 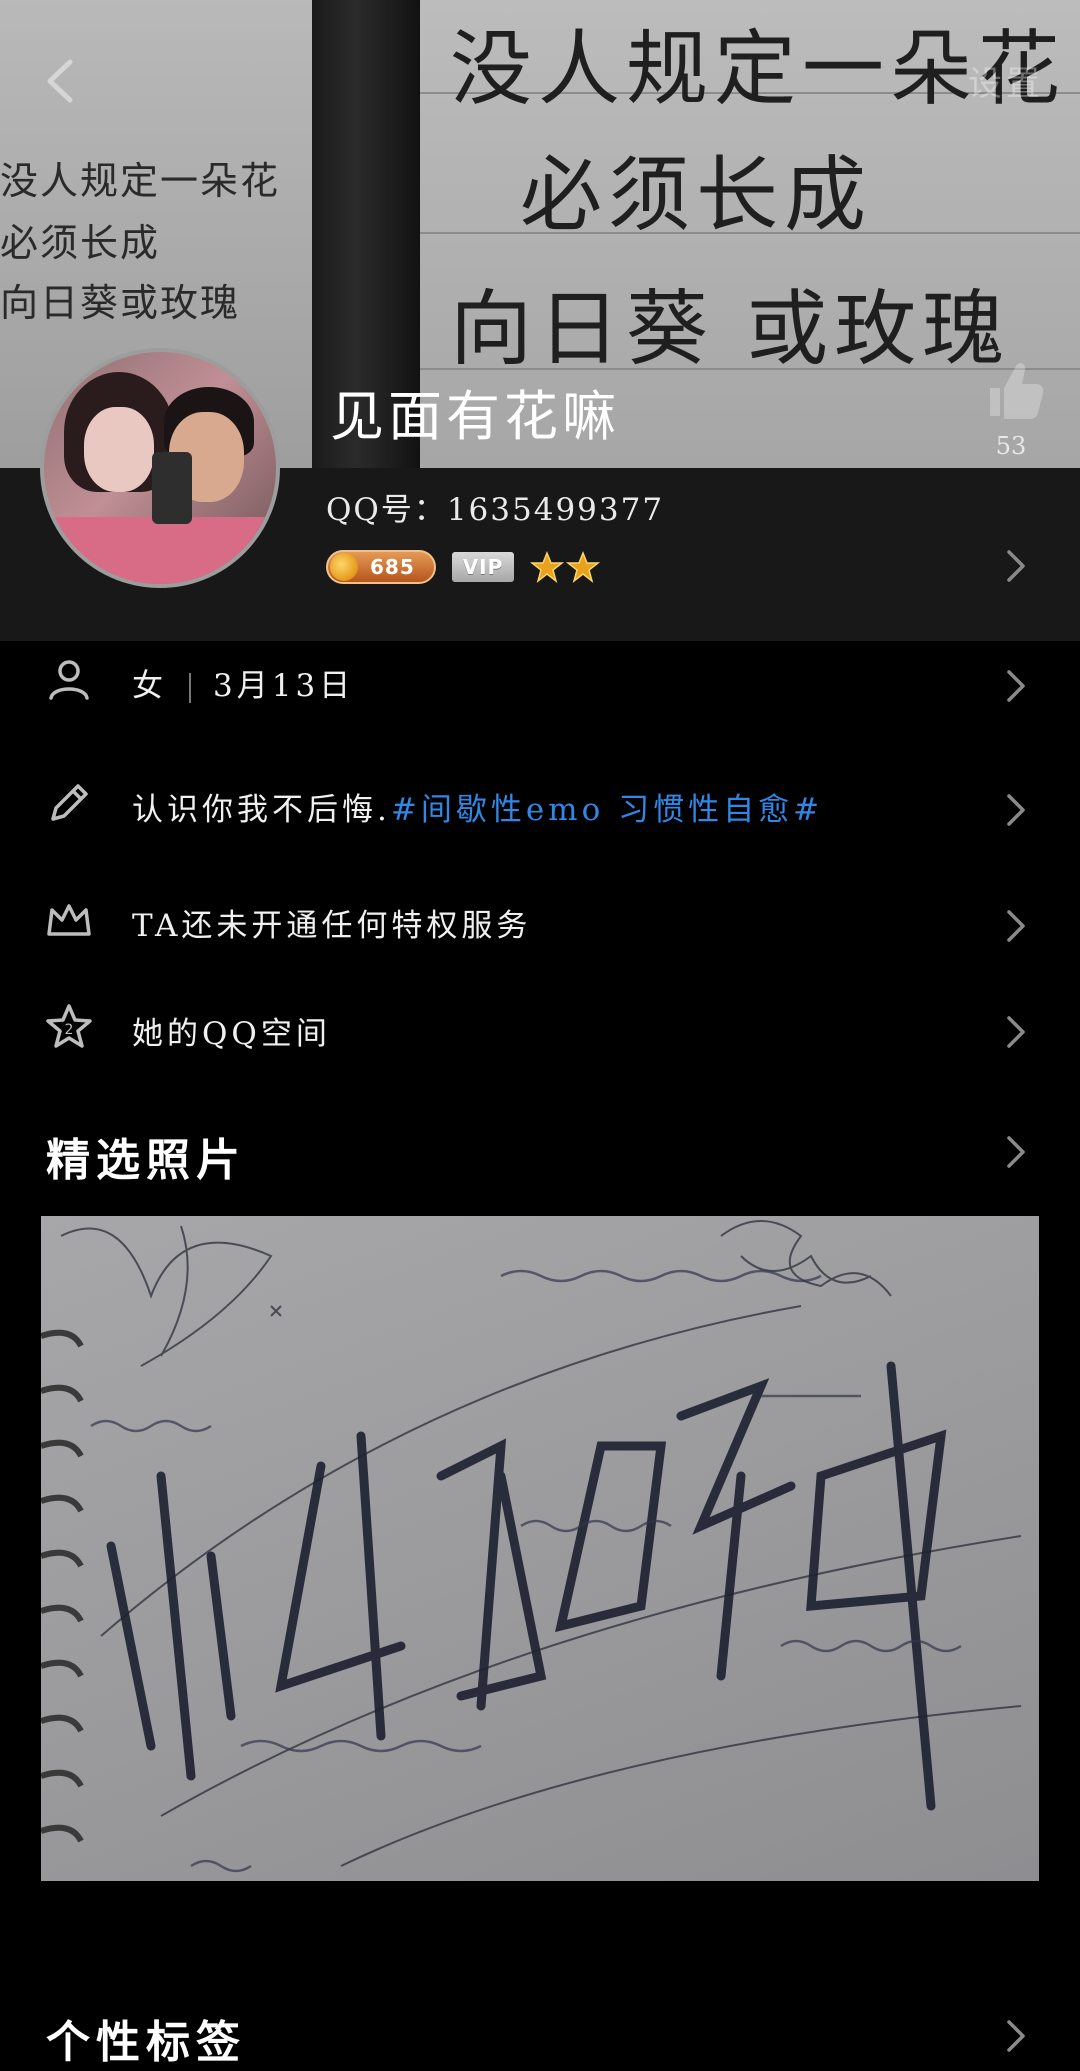 I want to click on birthday: 3月13日, so click(x=284, y=686).